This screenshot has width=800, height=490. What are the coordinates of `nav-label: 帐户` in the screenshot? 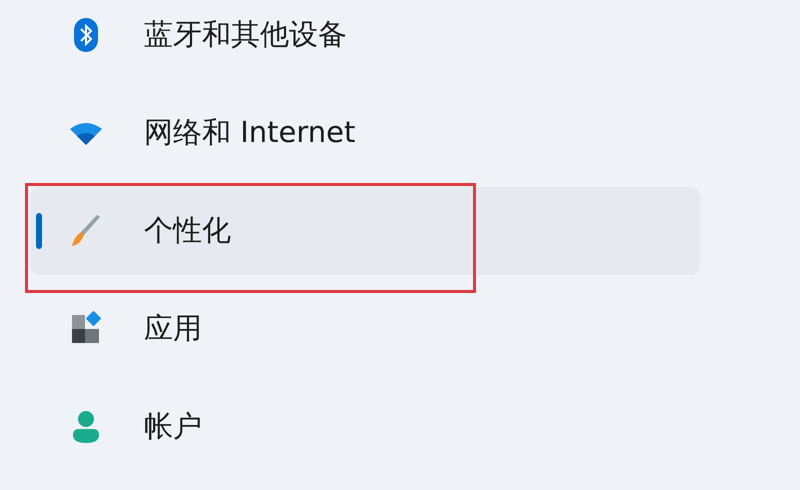 It's located at (173, 426).